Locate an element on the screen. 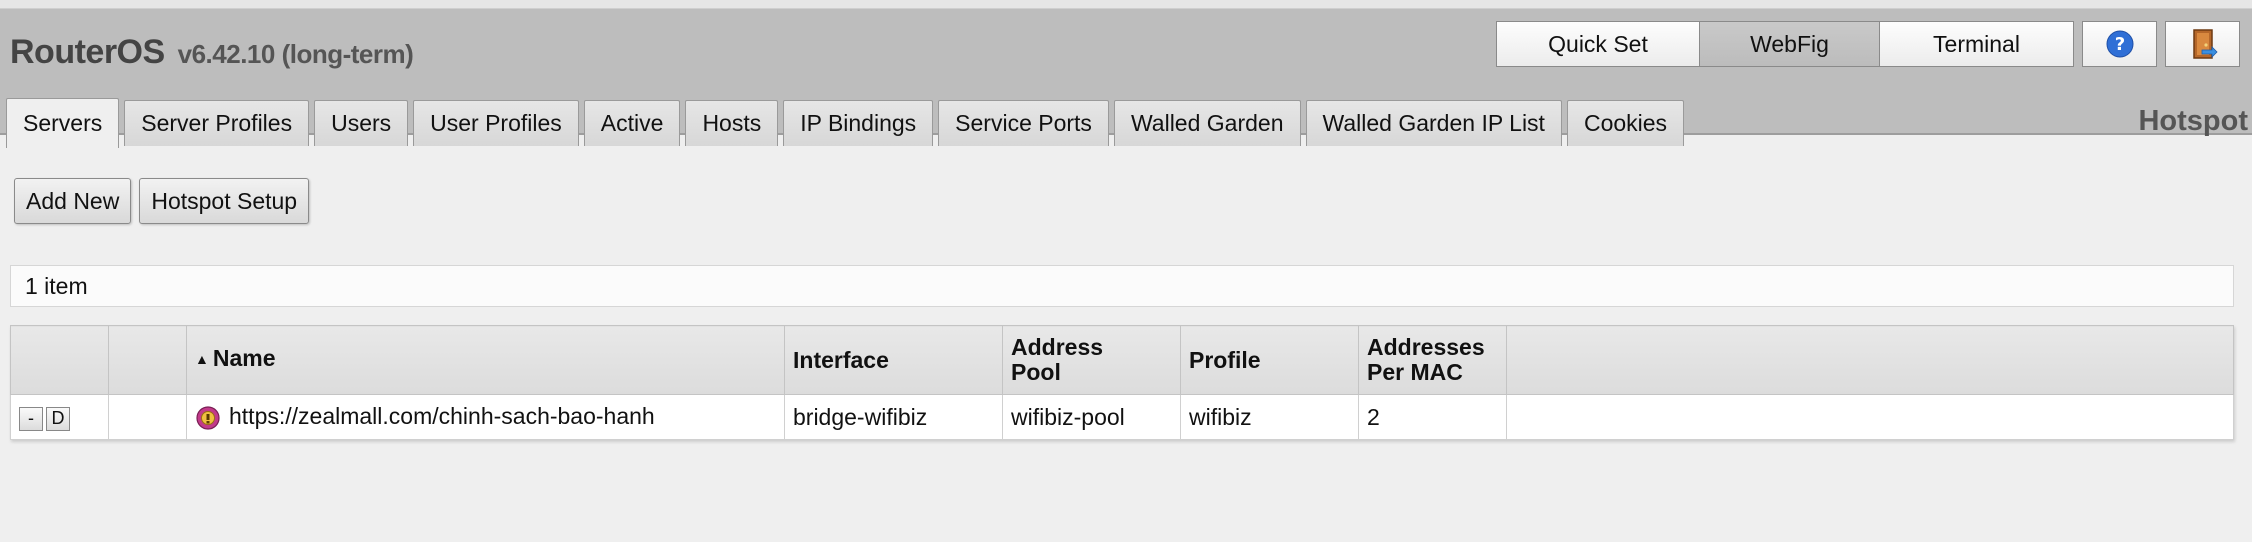 The height and width of the screenshot is (542, 2252). disable-button: D is located at coordinates (58, 418).